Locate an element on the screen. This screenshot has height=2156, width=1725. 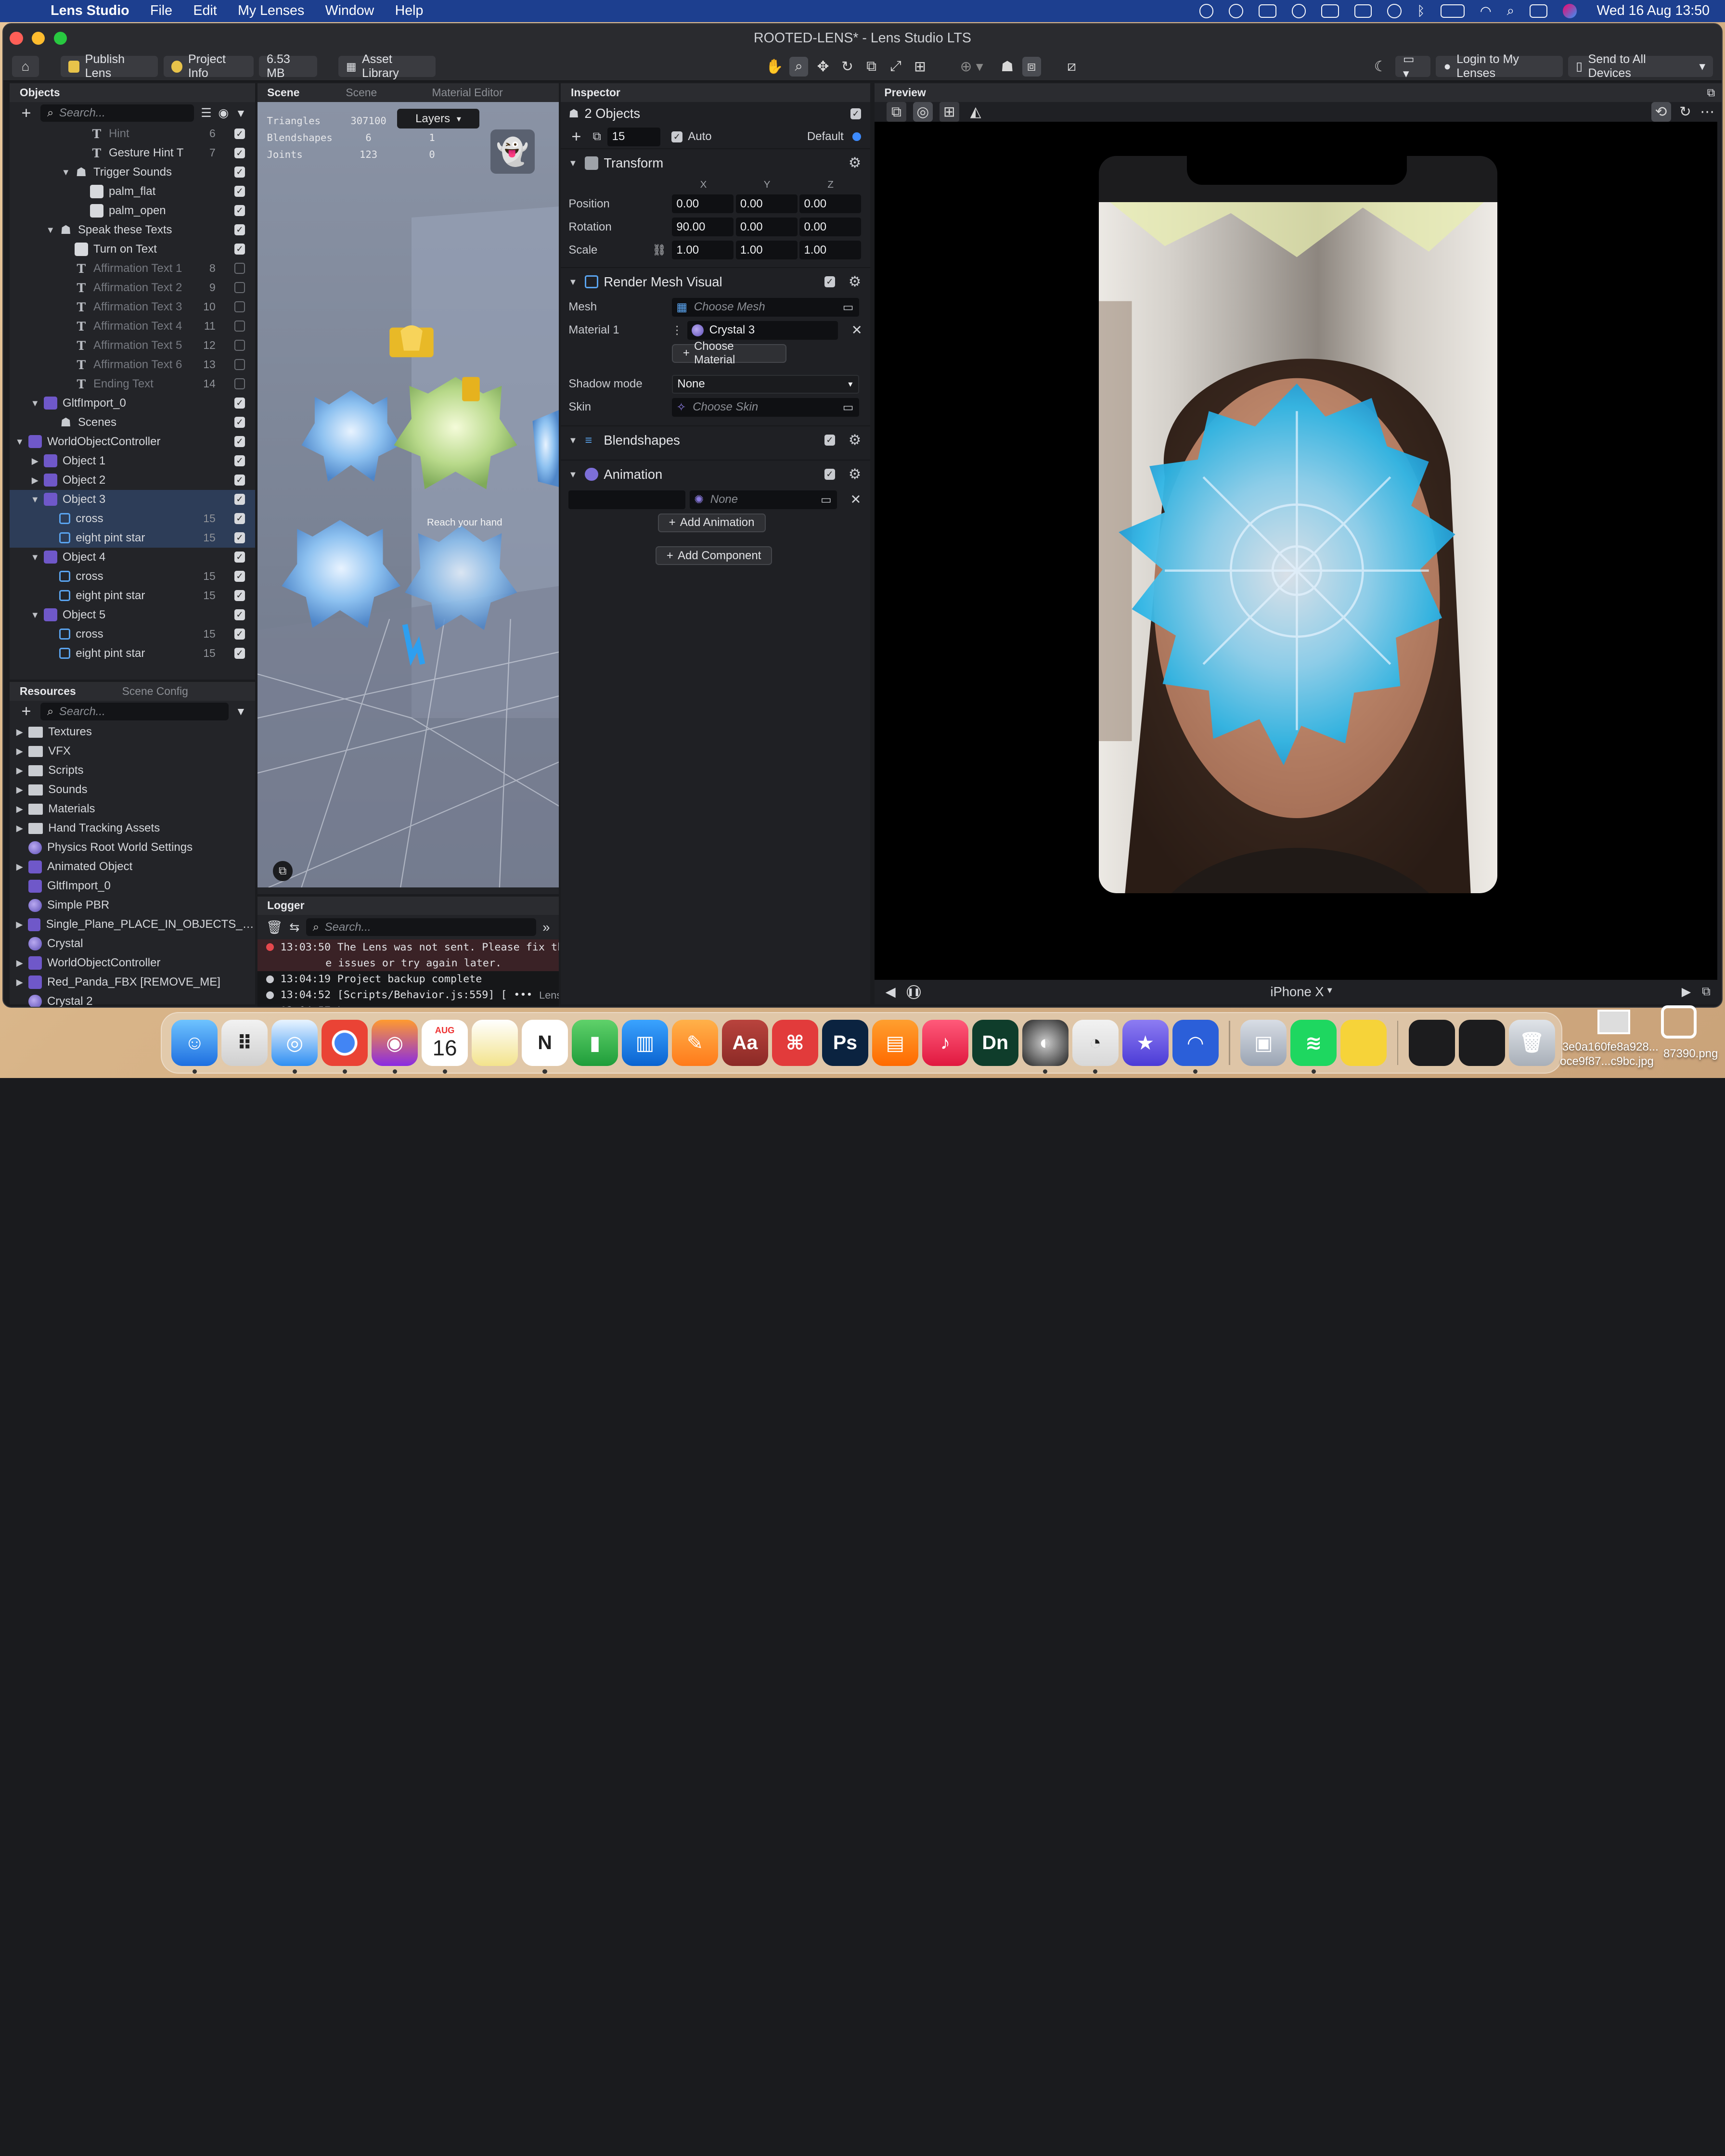
project-size-badge: 6.53 MB is located at coordinates (288, 66).